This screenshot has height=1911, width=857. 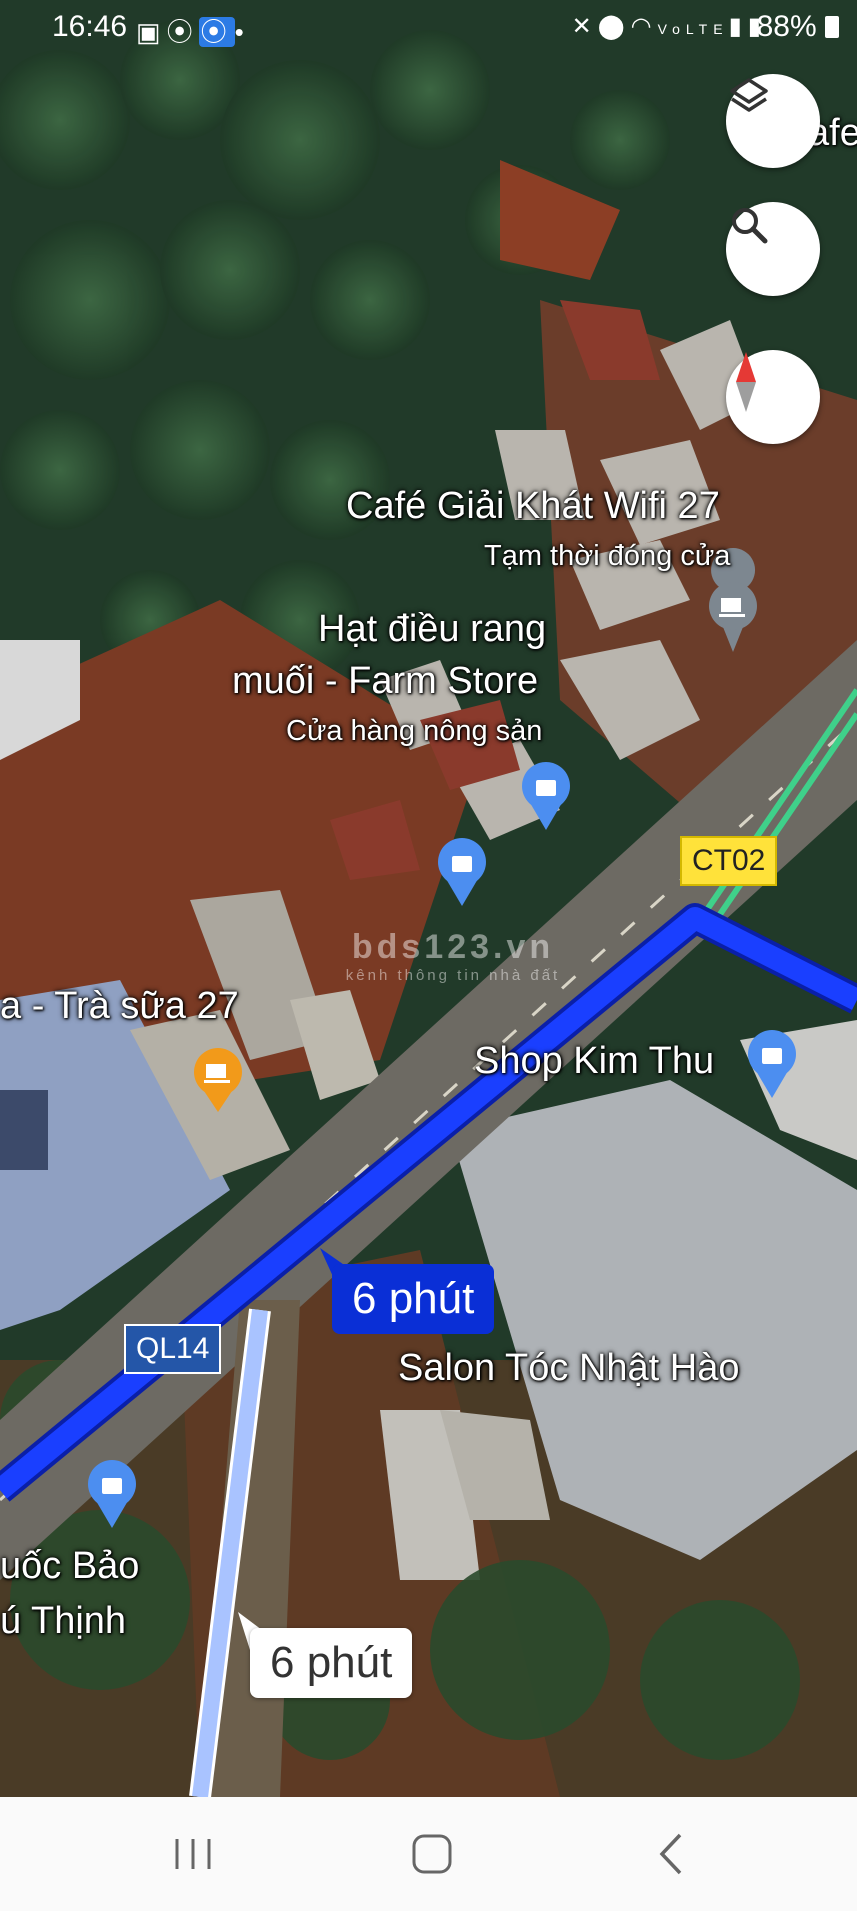 What do you see at coordinates (693, 29) in the screenshot?
I see `volte-icon: VoLTE` at bounding box center [693, 29].